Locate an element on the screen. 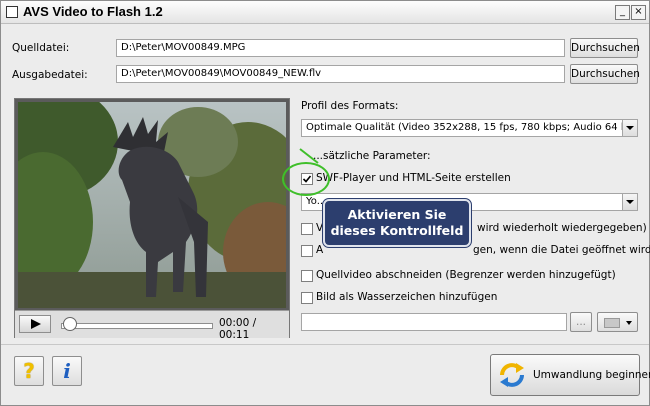  divider is located at coordinates (325, 344).